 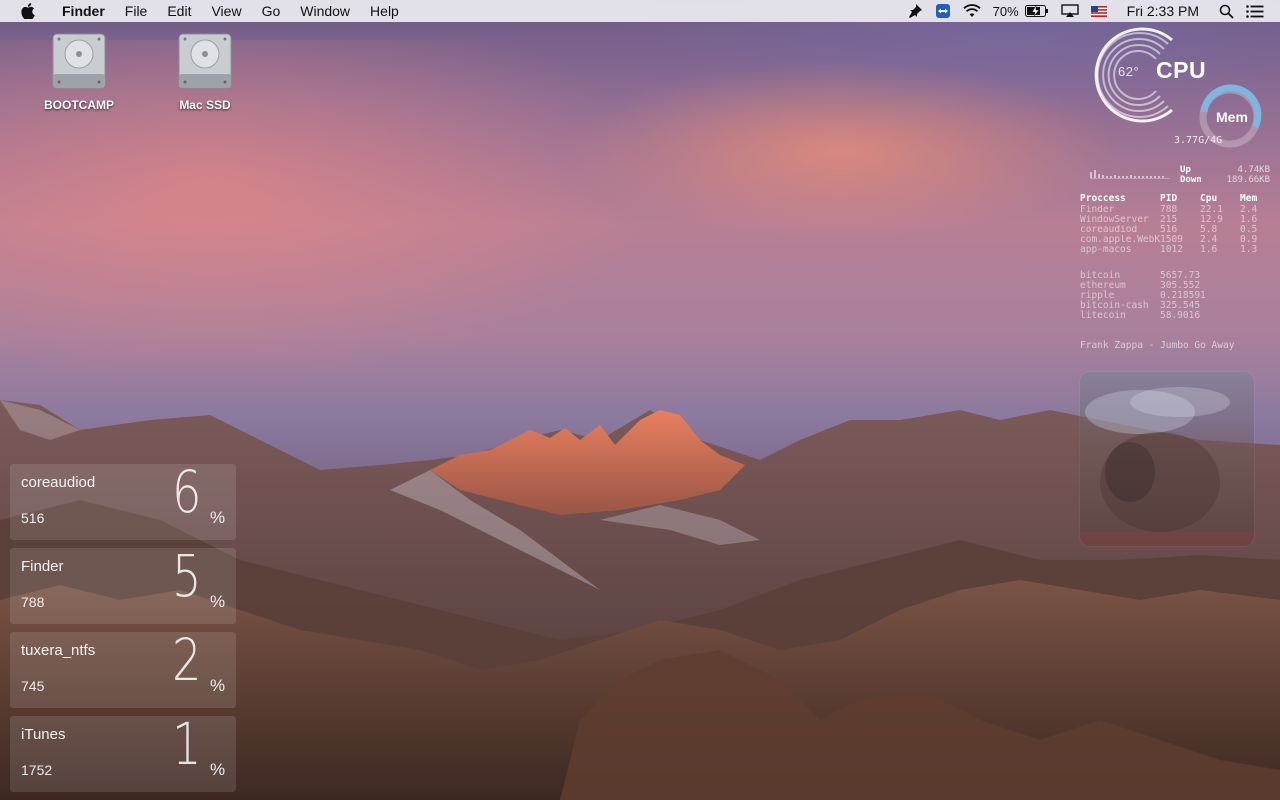 I want to click on network-up-value: 4.74KB, so click(x=1253, y=170).